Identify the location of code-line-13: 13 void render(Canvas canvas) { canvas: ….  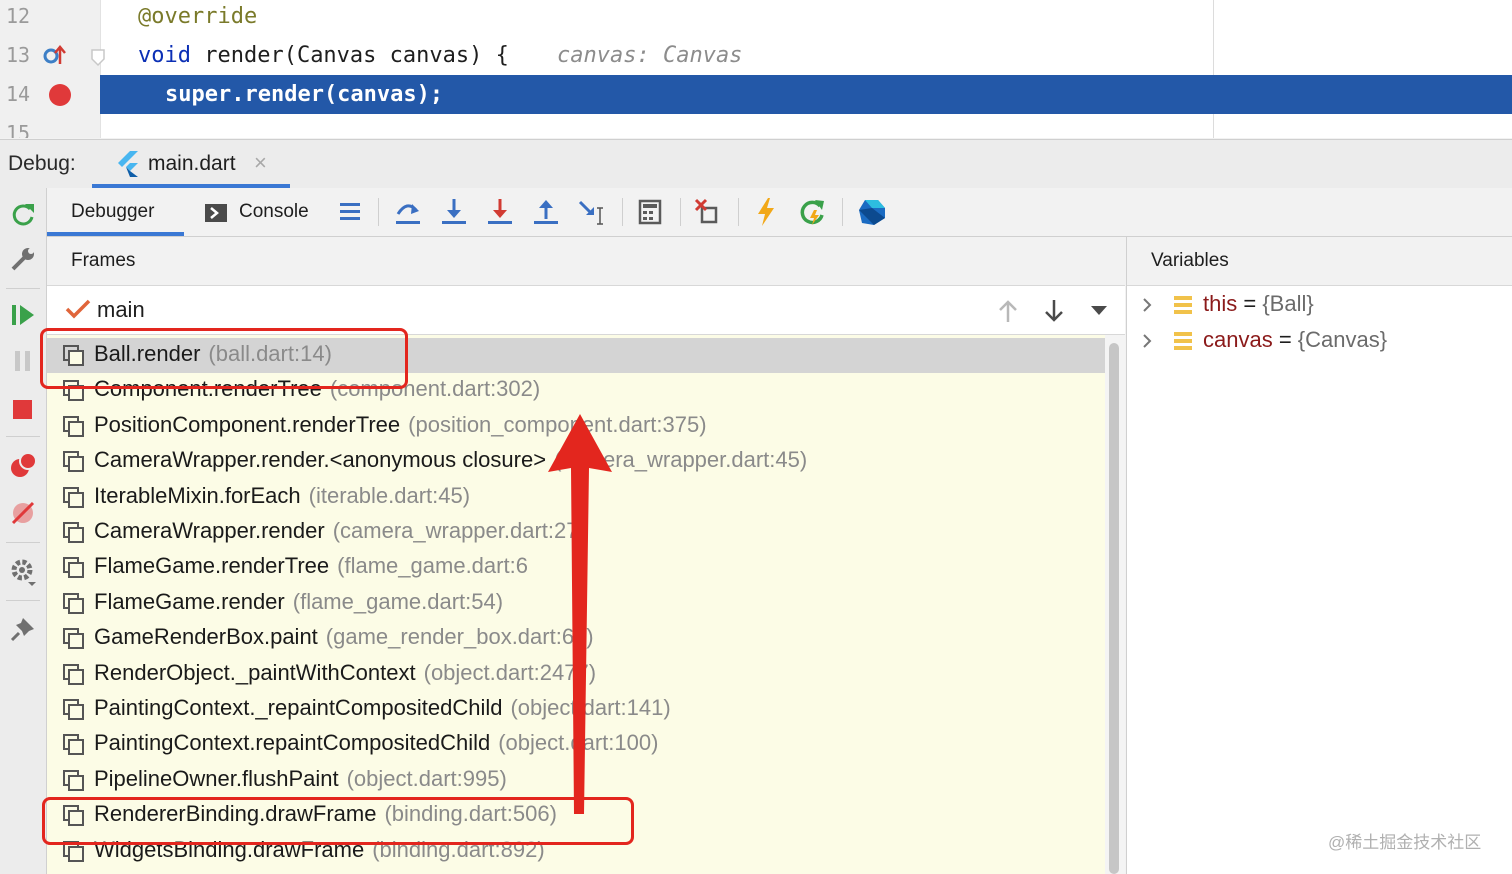
(756, 55).